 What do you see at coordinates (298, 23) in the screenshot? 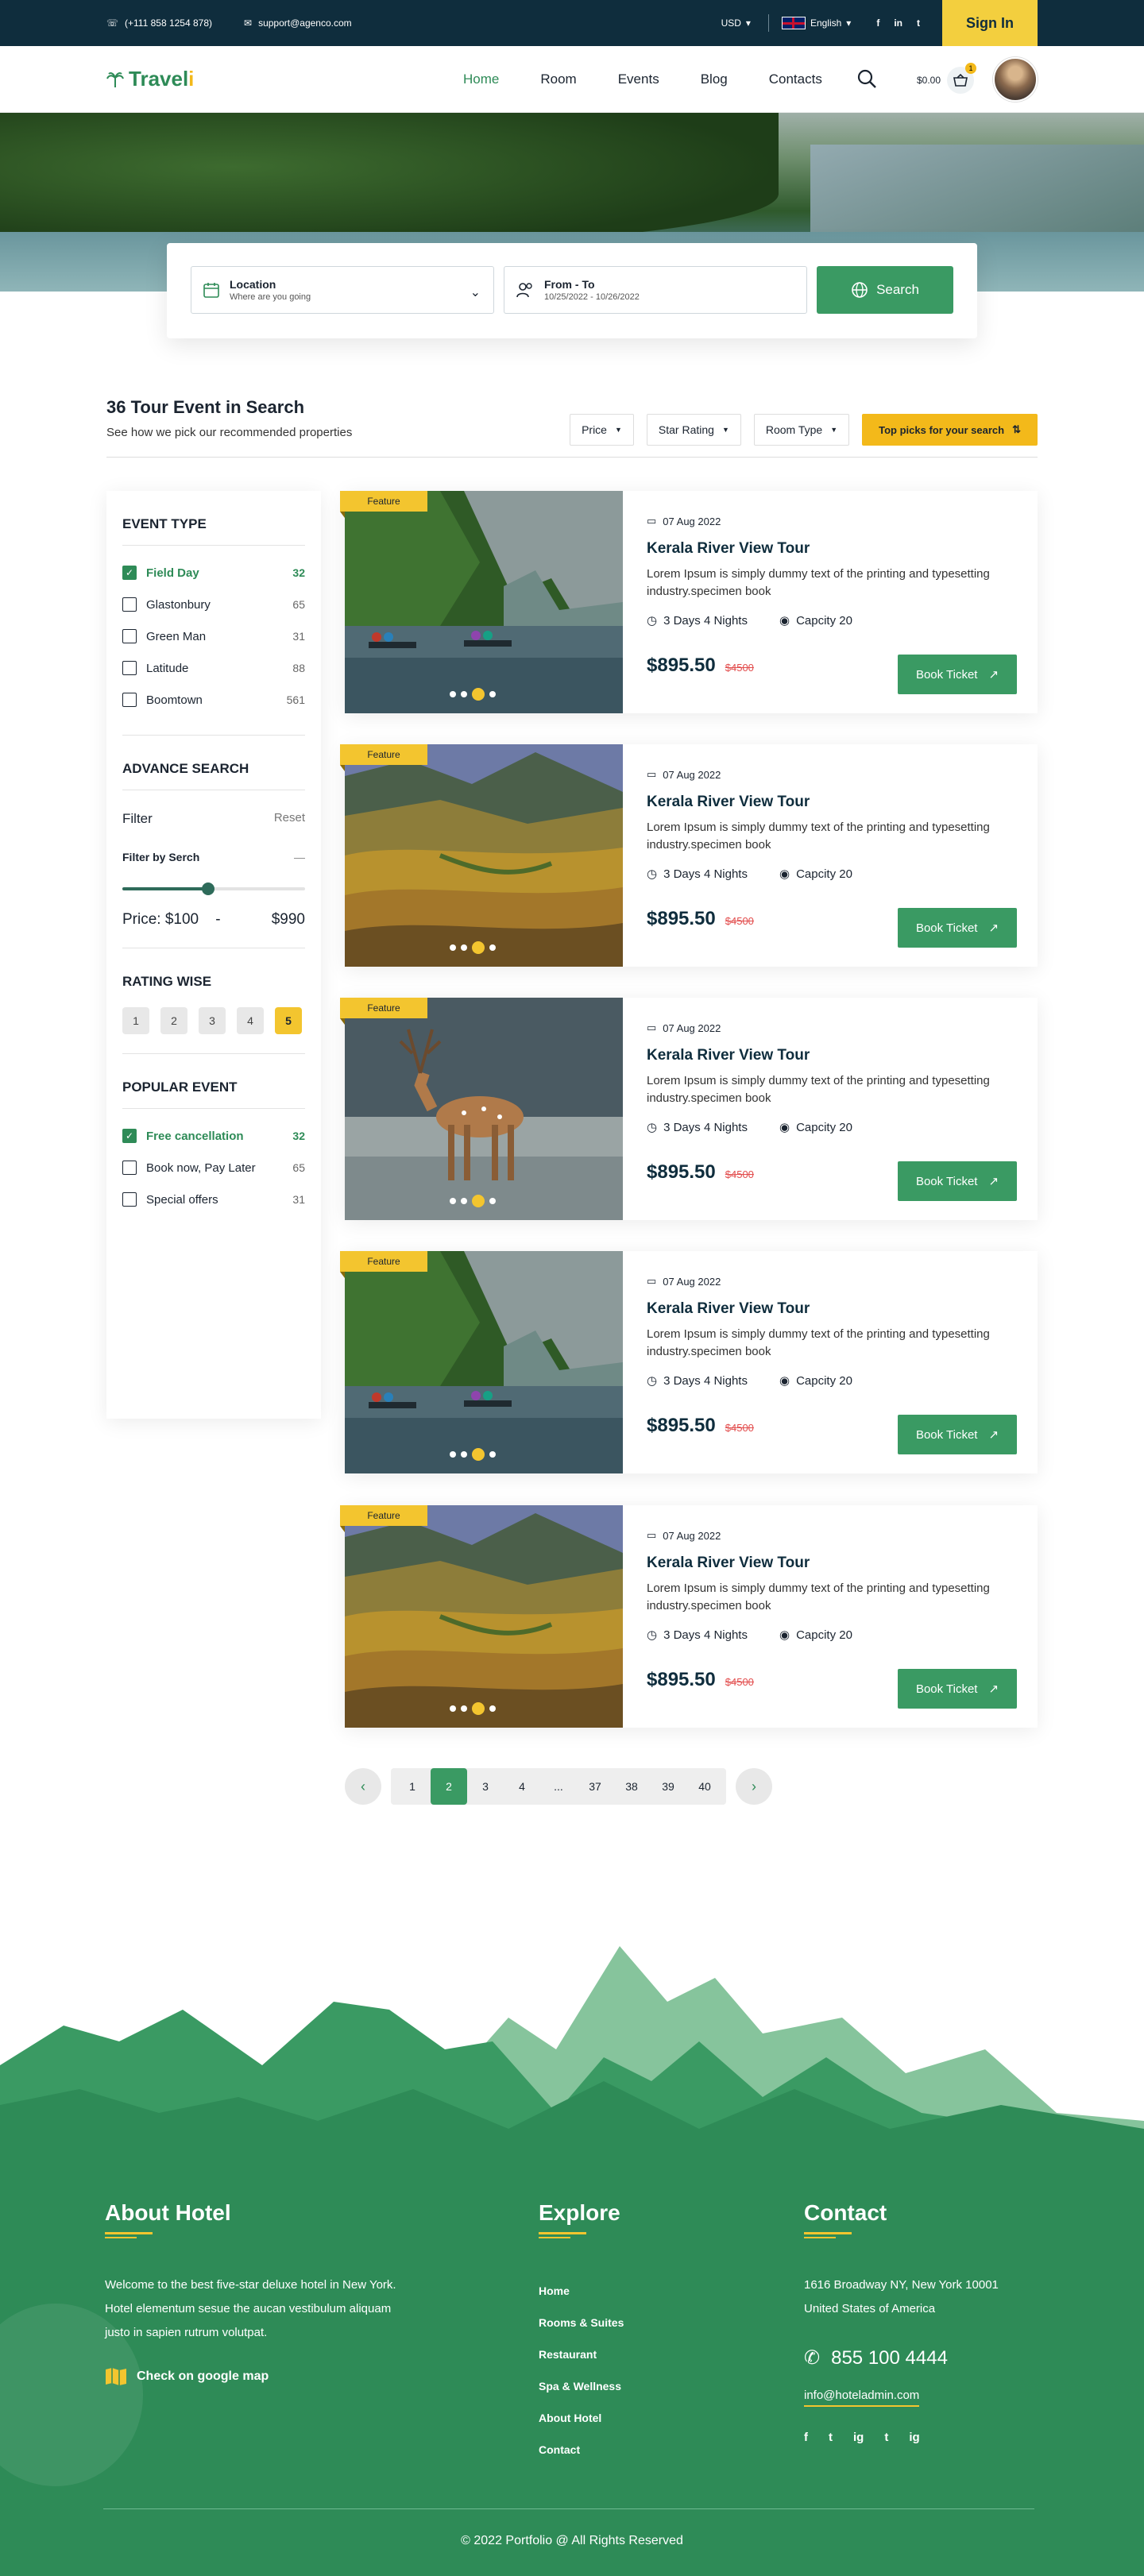
I see `topbar-email: ✉ support@agenco.com` at bounding box center [298, 23].